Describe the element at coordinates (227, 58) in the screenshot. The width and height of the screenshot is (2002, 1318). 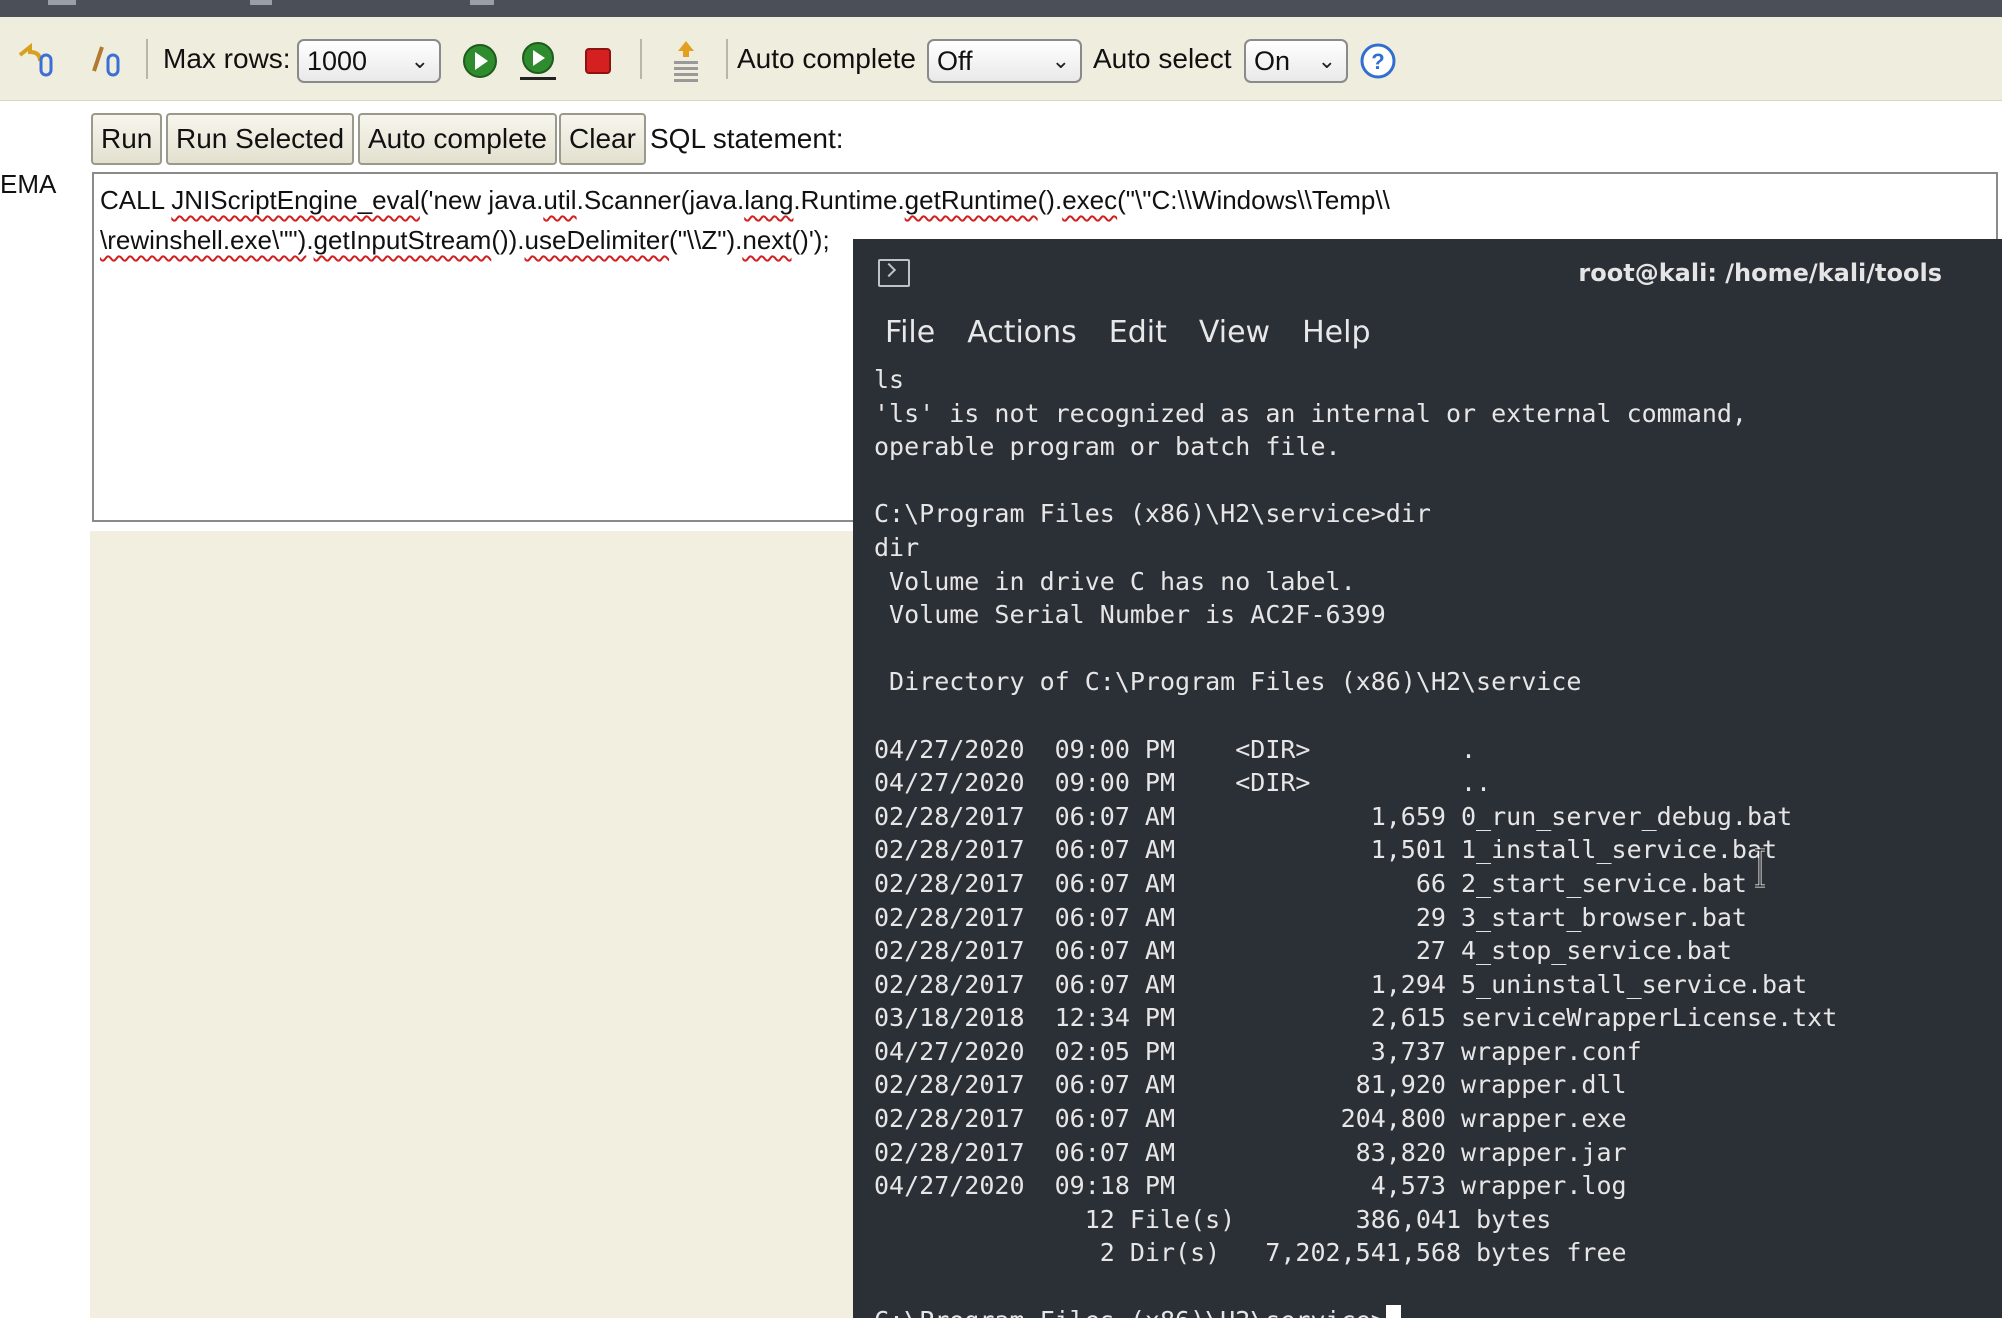
I see `max-rows-label: Max rows:` at that location.